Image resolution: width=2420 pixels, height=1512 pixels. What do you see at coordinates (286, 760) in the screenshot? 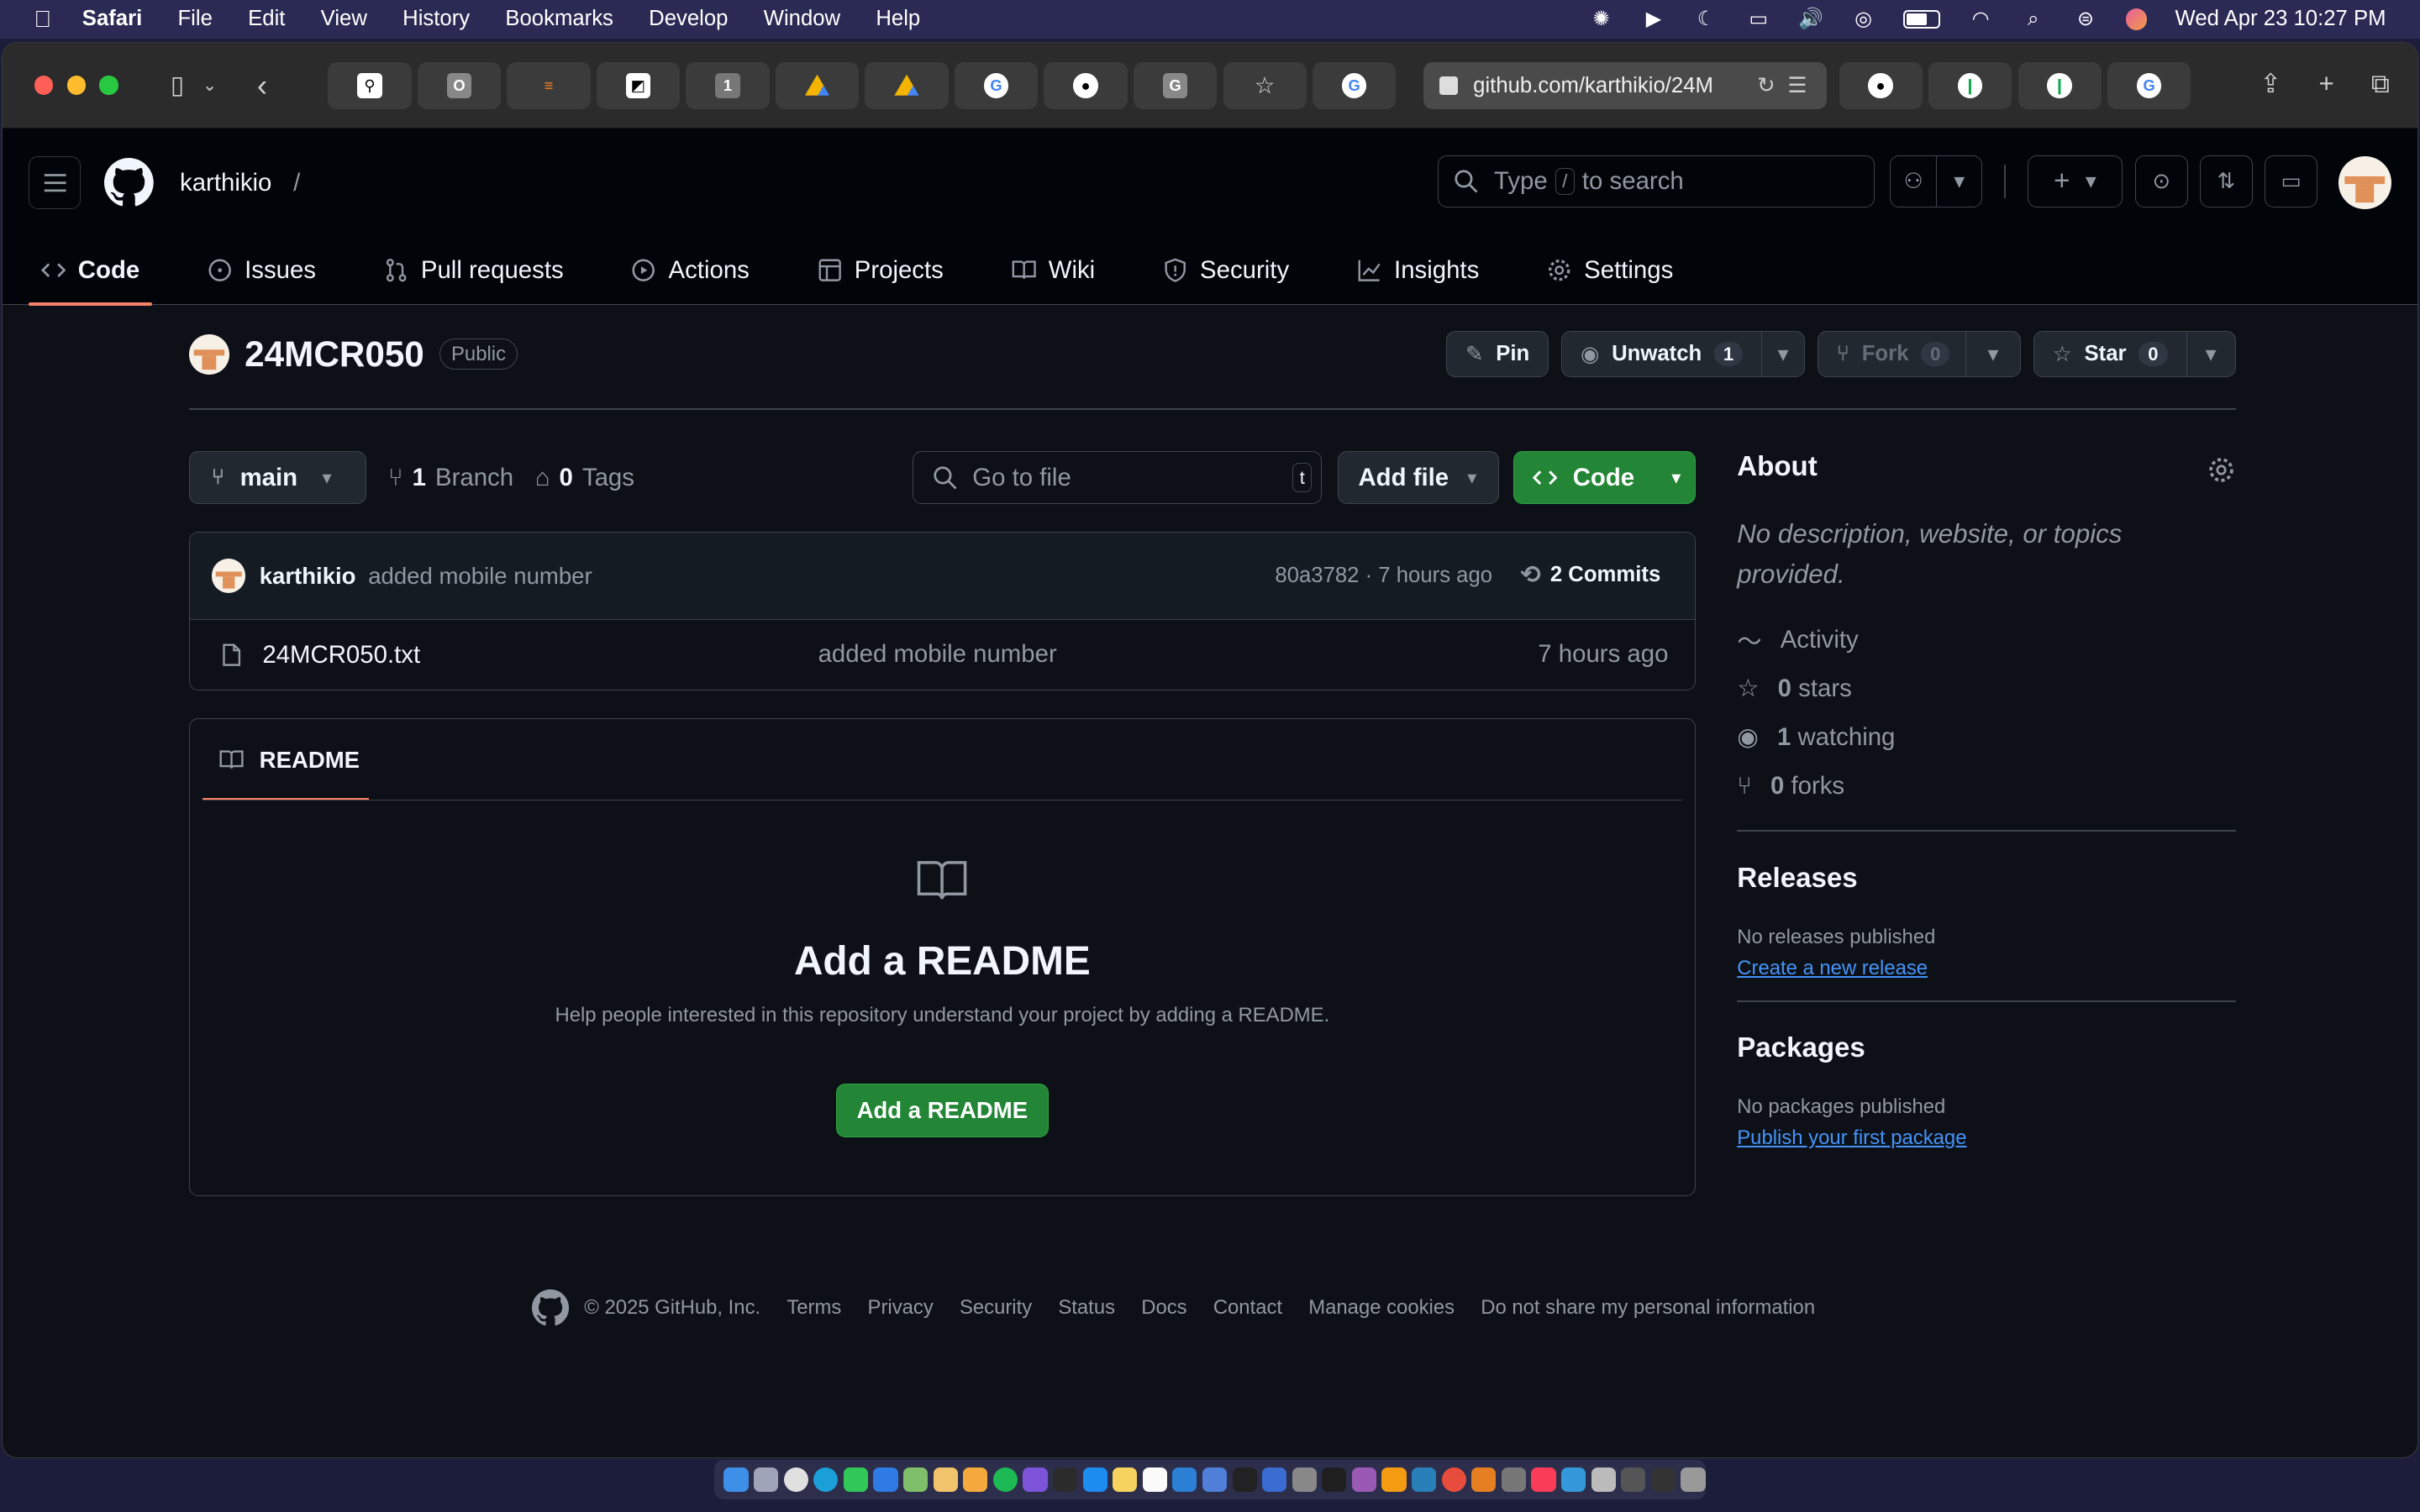
I see `tab-readme: README` at bounding box center [286, 760].